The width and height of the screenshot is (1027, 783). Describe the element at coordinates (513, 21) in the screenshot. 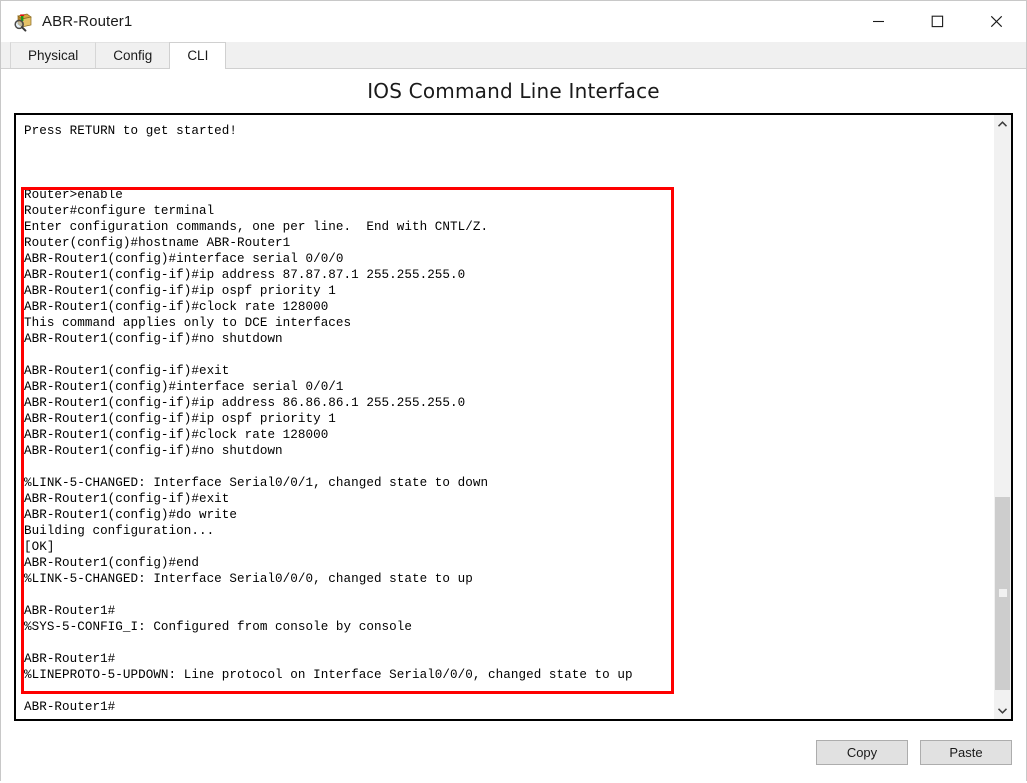

I see `title-bar: ABR-Router1` at that location.